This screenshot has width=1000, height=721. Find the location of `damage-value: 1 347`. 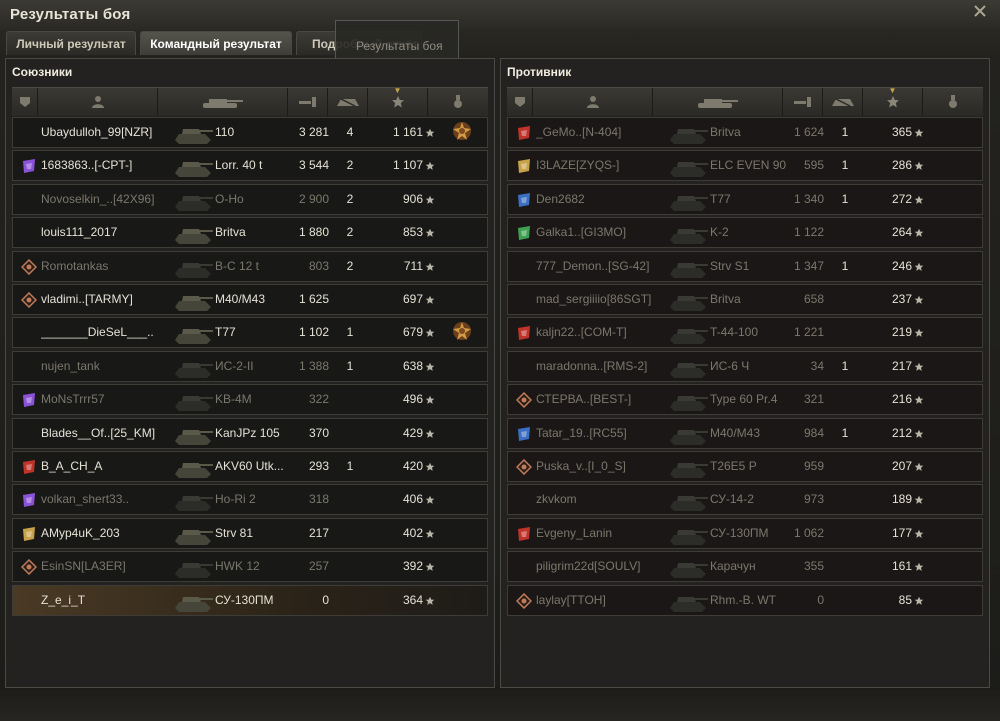

damage-value: 1 347 is located at coordinates (808, 265).